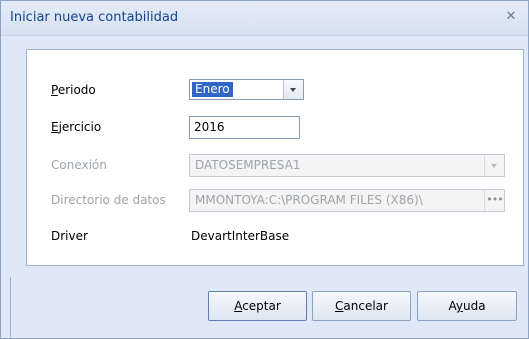  What do you see at coordinates (54, 90) in the screenshot?
I see `periodo-label-accel: P` at bounding box center [54, 90].